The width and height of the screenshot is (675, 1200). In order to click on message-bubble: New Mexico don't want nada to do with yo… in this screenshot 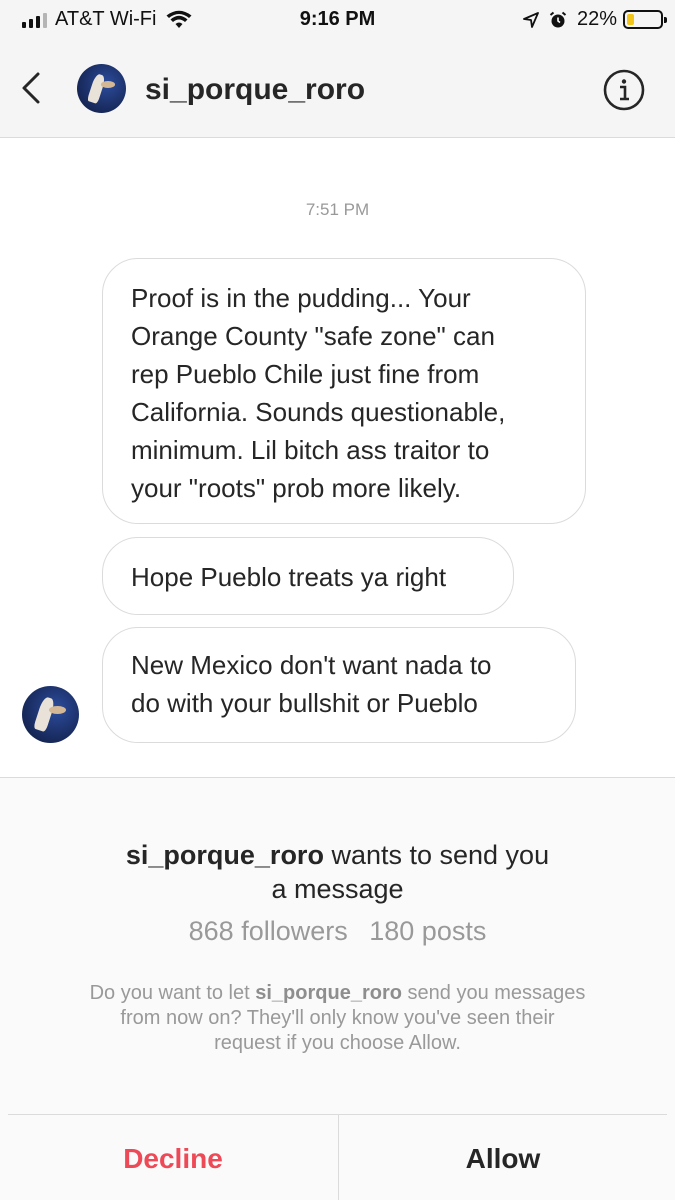, I will do `click(339, 685)`.